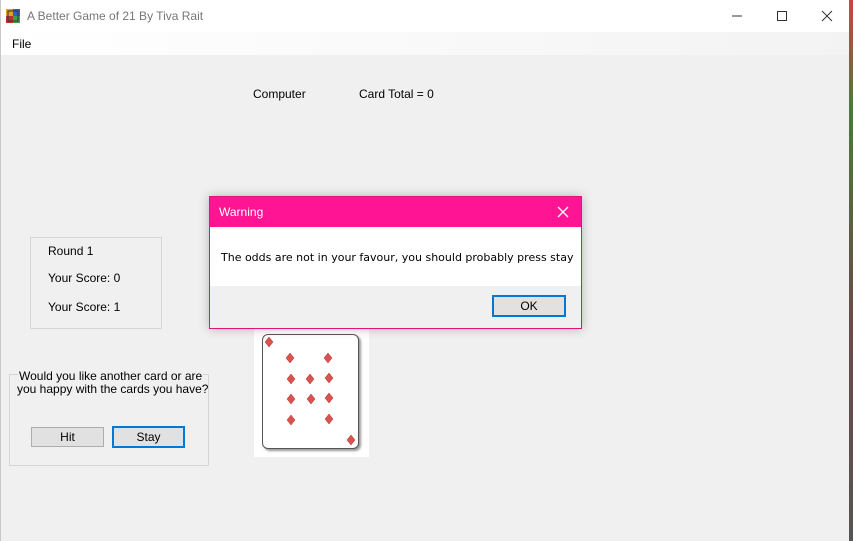 This screenshot has width=853, height=541. I want to click on dialog-footer: OK, so click(395, 307).